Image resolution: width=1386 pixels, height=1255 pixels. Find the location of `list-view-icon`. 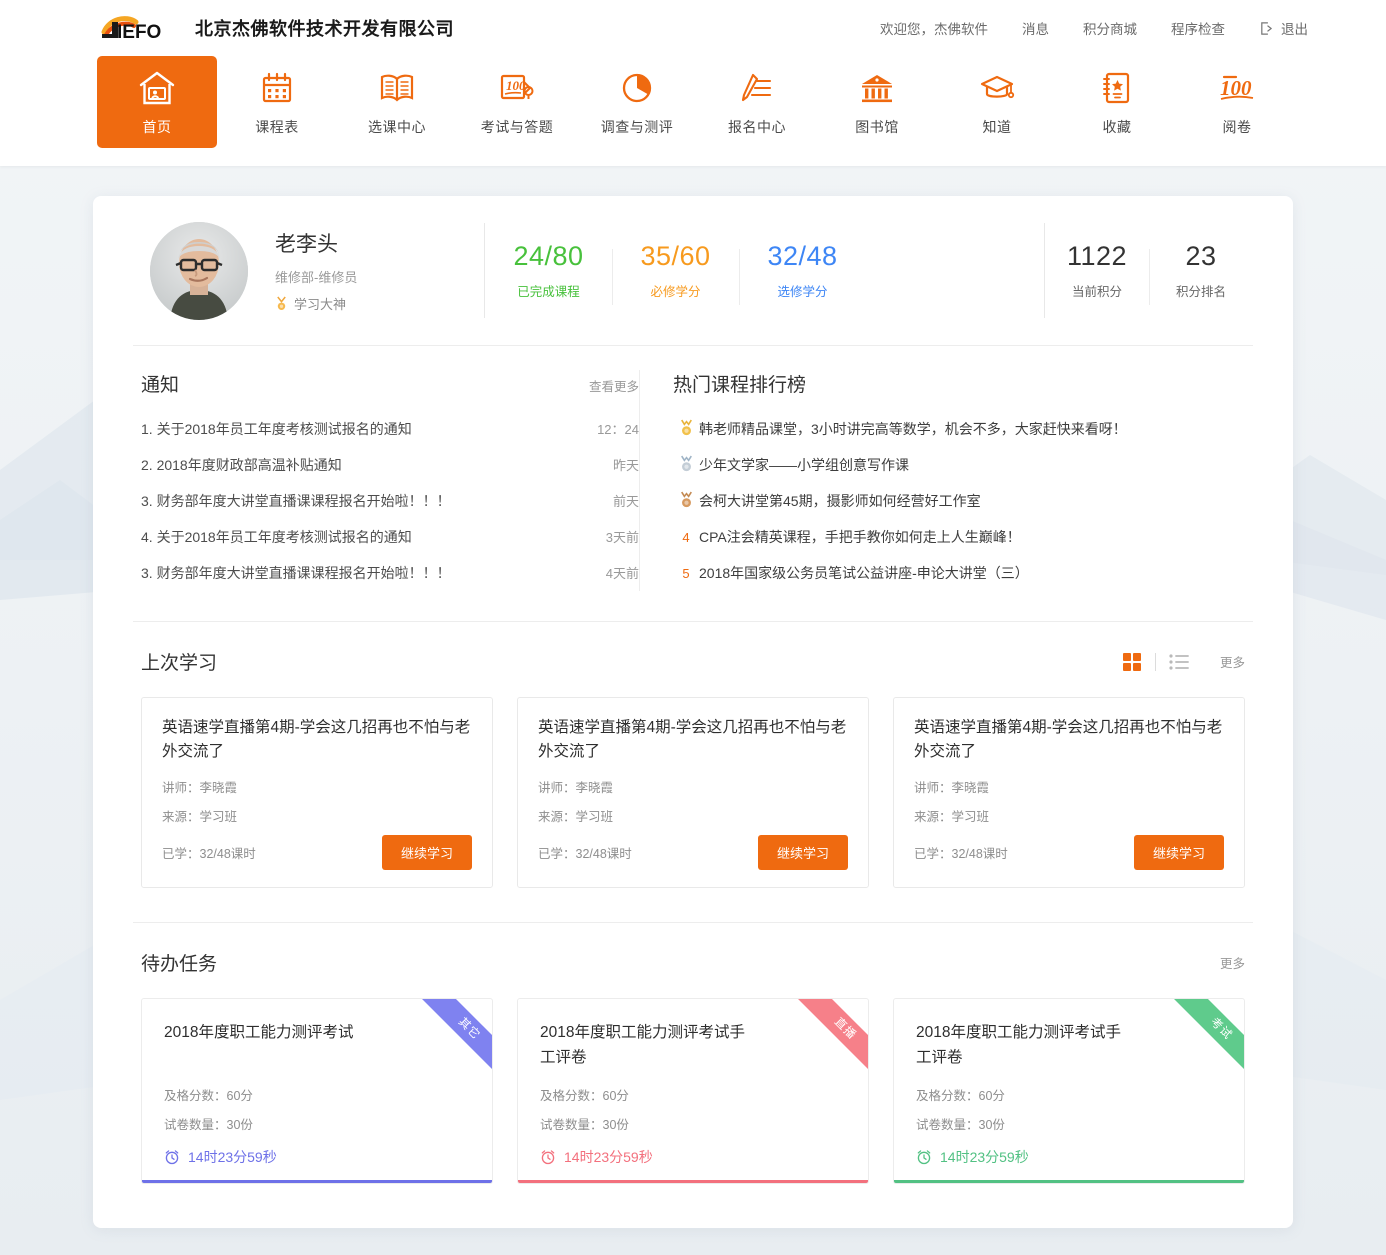

list-view-icon is located at coordinates (1179, 662).